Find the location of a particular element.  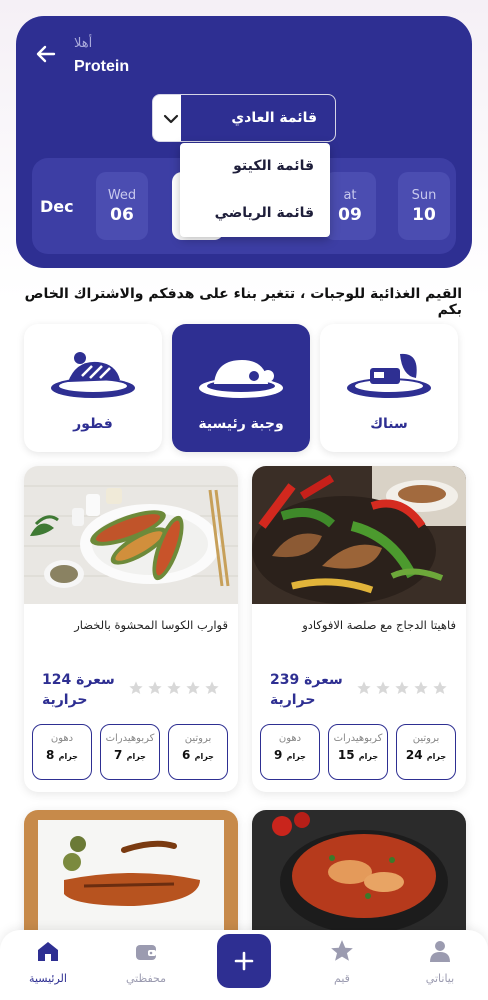

category-label: وجبة رئيسية is located at coordinates (241, 424).